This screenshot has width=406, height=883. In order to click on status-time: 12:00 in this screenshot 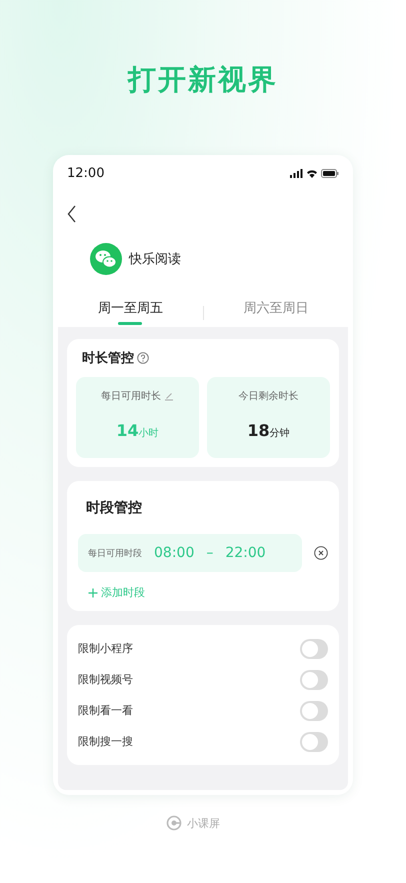, I will do `click(85, 173)`.